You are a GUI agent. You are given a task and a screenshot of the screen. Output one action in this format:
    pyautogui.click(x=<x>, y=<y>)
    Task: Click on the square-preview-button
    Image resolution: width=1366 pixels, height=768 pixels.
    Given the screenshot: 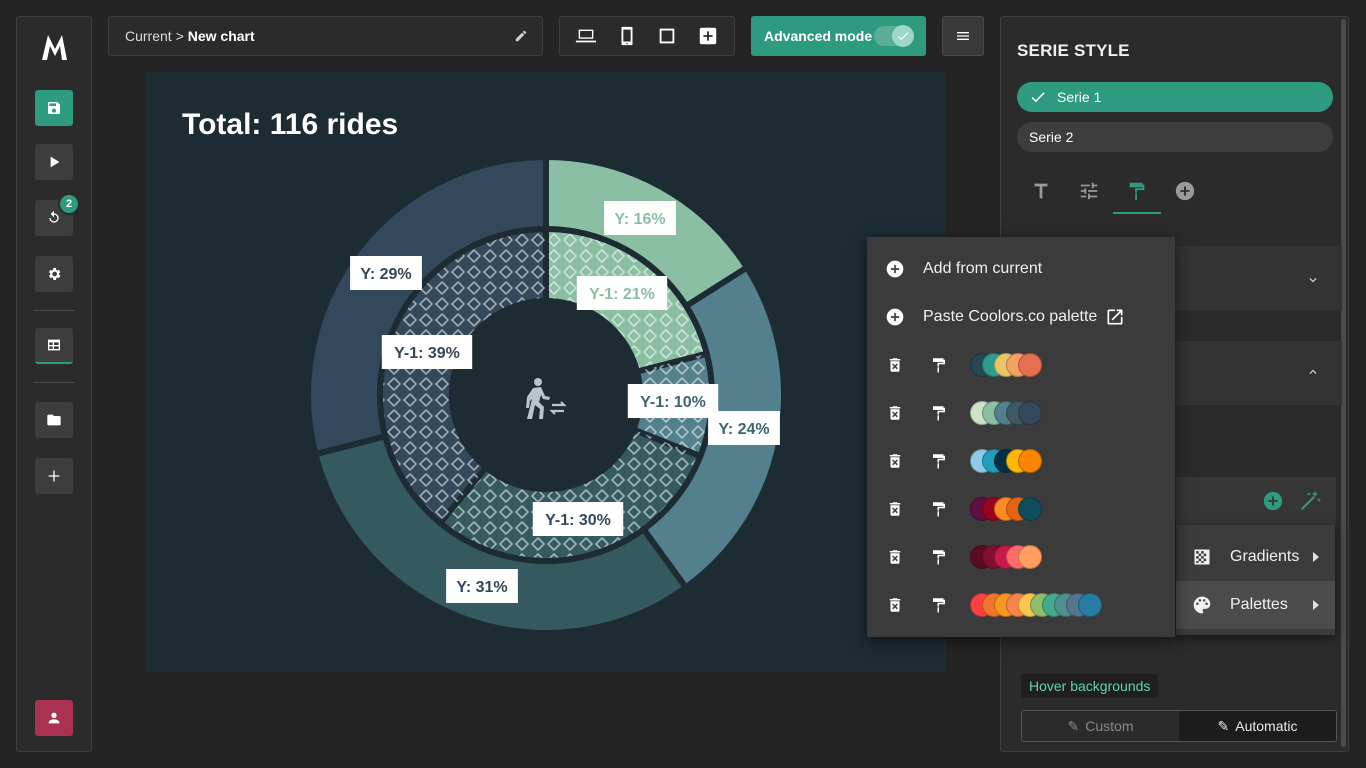 What is the action you would take?
    pyautogui.click(x=667, y=36)
    